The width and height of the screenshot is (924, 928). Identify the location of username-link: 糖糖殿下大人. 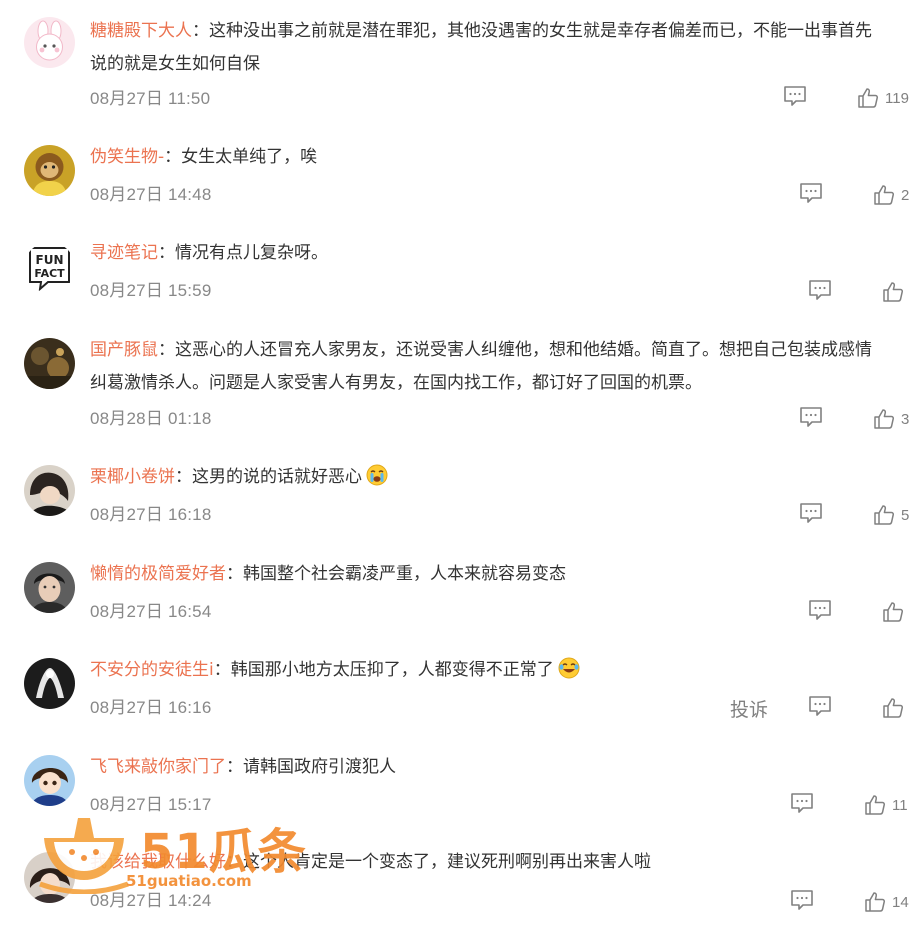
(141, 31).